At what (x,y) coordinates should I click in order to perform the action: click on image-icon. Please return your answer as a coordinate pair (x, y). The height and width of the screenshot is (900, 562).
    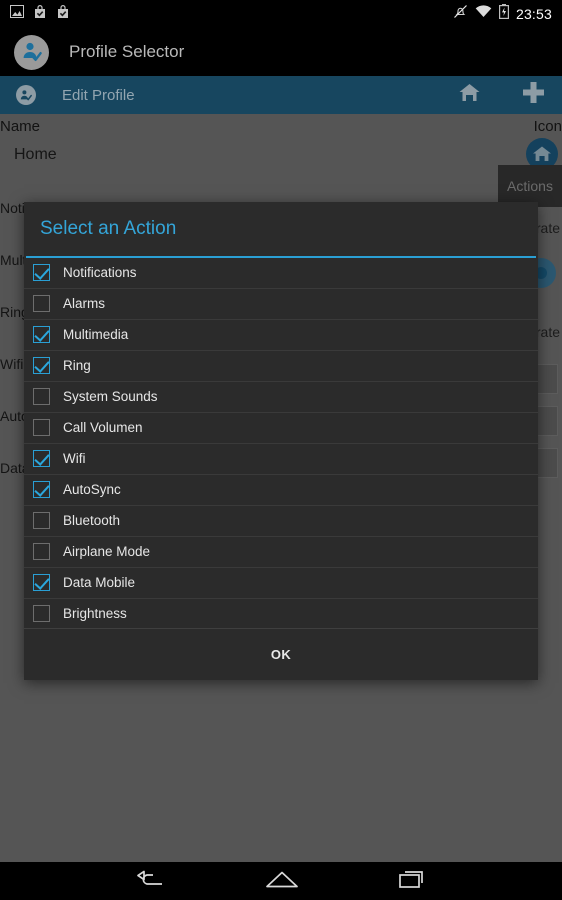
    Looking at the image, I should click on (17, 14).